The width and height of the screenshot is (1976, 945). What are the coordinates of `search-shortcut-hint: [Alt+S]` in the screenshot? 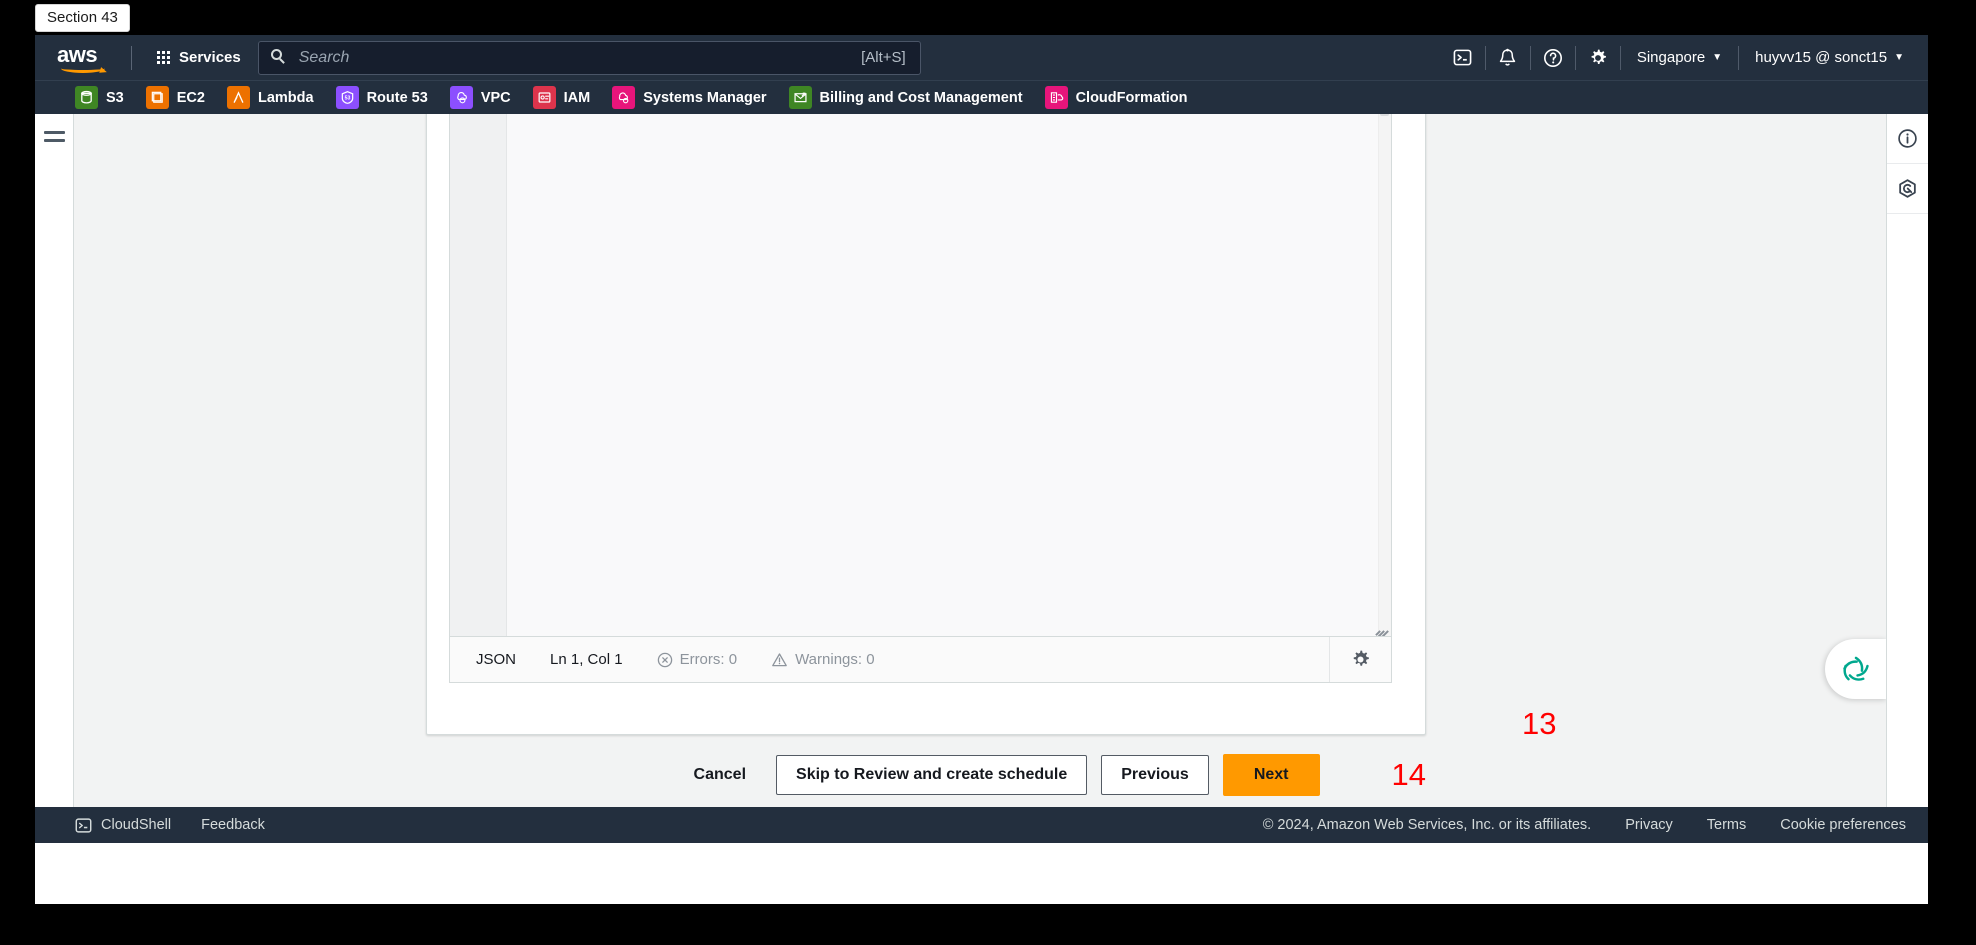 It's located at (883, 57).